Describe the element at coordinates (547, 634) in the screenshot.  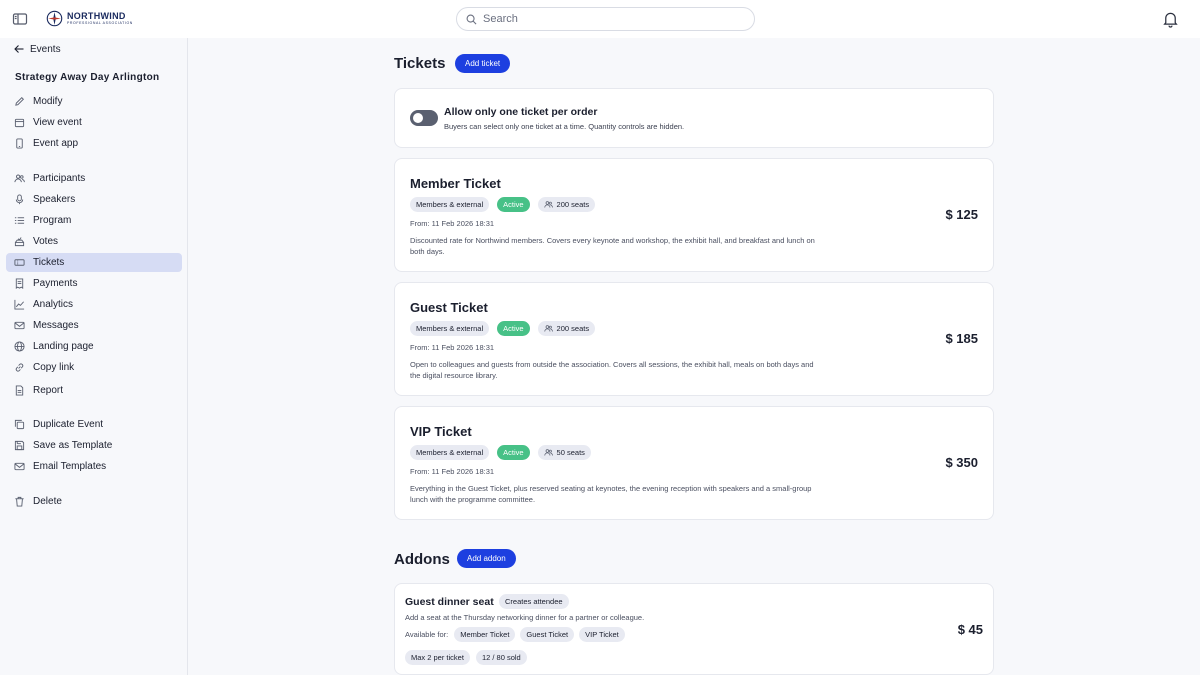
I see `available-ticket-chip: Guest Ticket` at that location.